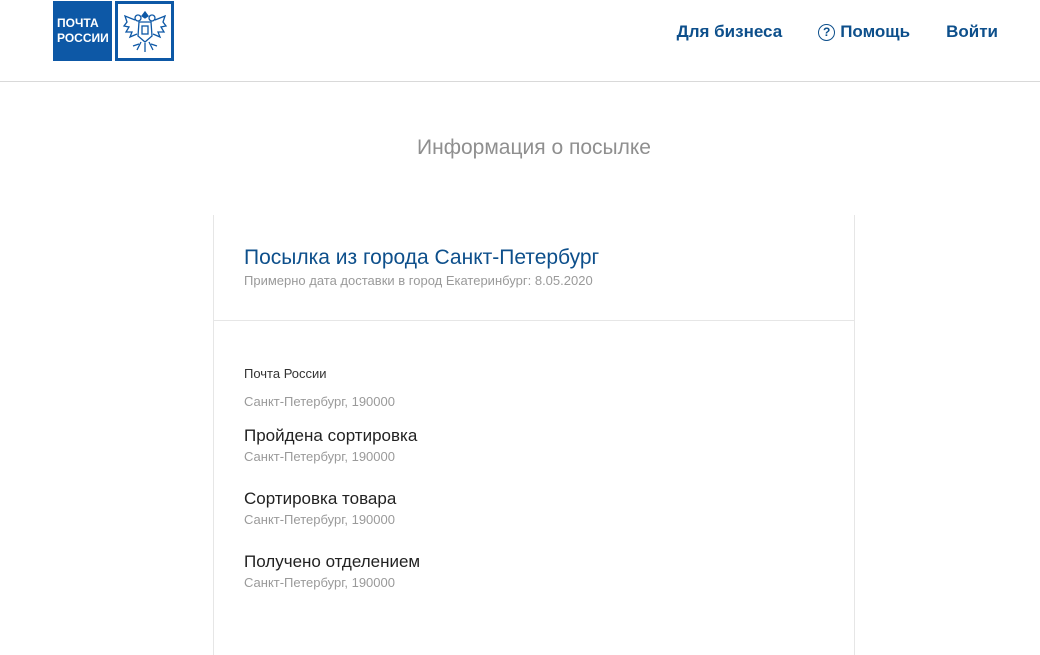  What do you see at coordinates (827, 32) in the screenshot?
I see `question-circle-icon: ?` at bounding box center [827, 32].